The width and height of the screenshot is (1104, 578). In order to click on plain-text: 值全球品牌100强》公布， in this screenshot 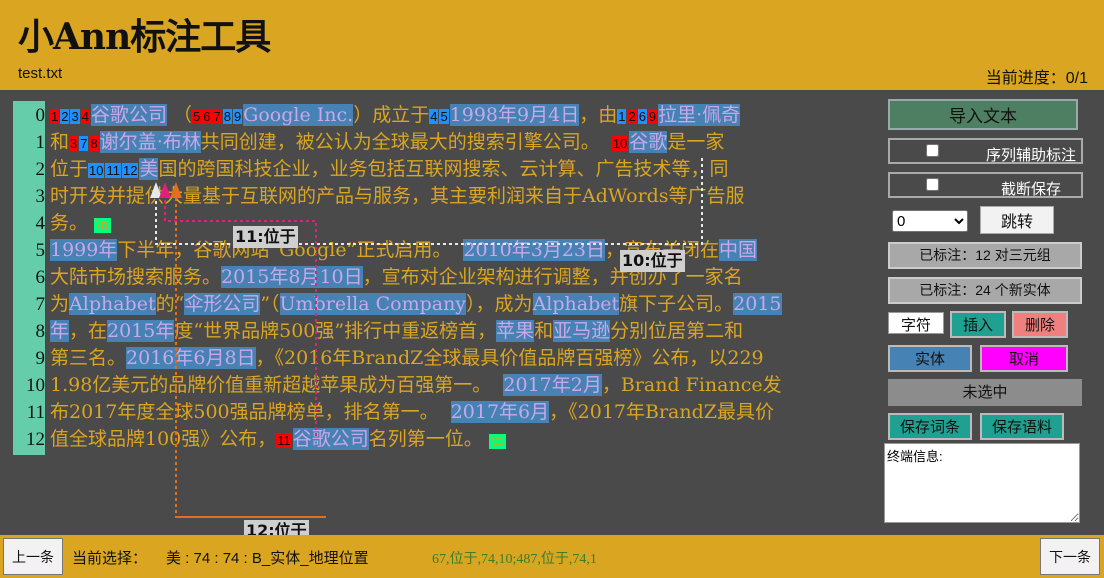, I will do `click(163, 439)`.